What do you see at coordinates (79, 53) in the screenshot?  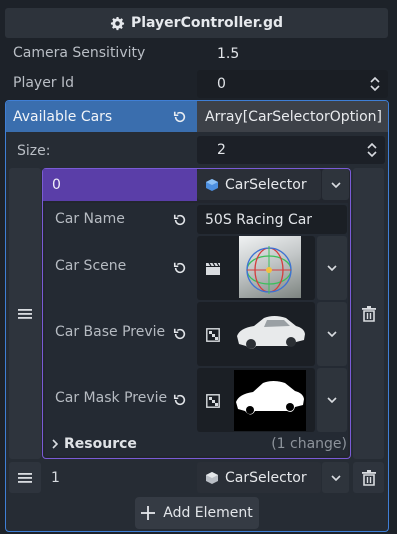 I see `camera-sensitivity-label: Camera Sensitivity` at bounding box center [79, 53].